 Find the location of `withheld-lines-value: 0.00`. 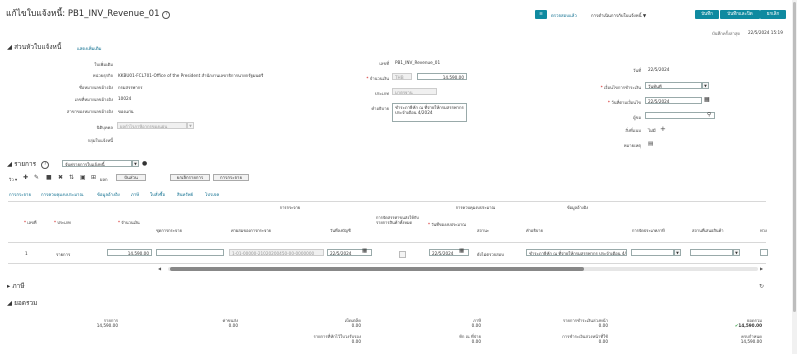

withheld-lines-value: 0.00 is located at coordinates (356, 341).